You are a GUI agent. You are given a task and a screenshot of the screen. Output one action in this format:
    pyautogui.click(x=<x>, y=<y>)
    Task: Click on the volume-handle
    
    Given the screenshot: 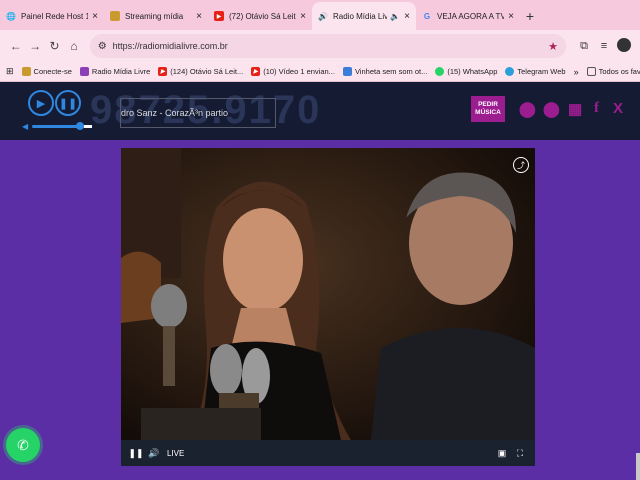 What is the action you would take?
    pyautogui.click(x=80, y=125)
    